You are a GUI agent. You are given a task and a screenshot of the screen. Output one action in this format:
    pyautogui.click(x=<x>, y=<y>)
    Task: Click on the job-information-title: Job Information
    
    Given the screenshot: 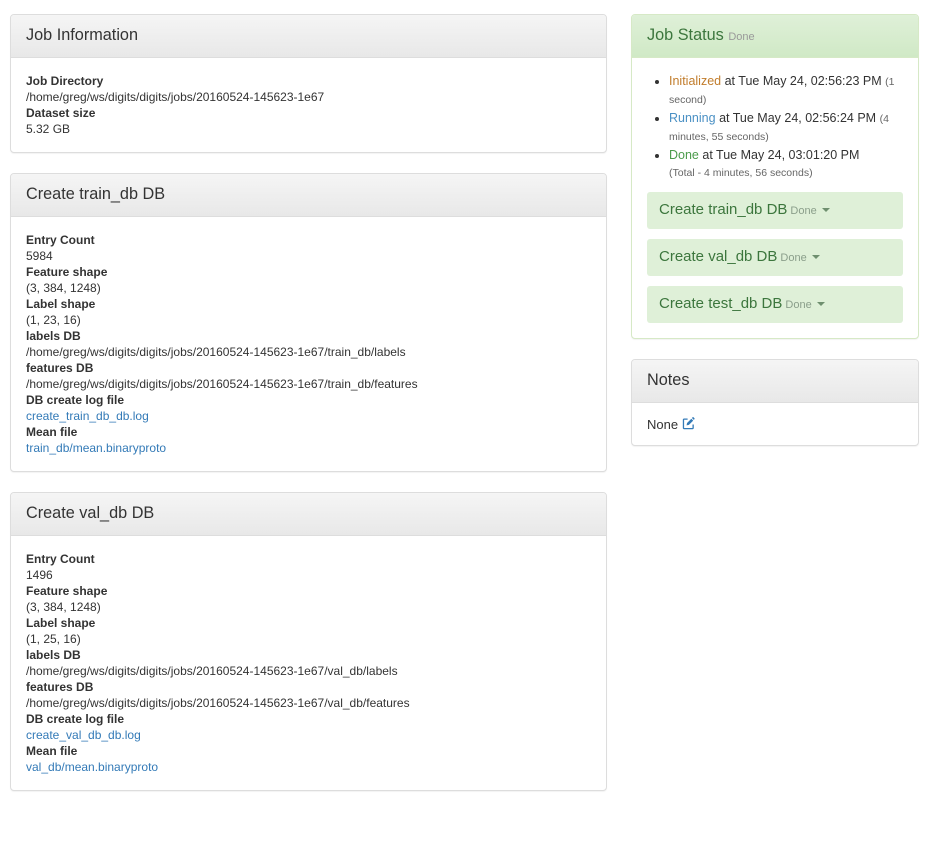 What is the action you would take?
    pyautogui.click(x=82, y=35)
    